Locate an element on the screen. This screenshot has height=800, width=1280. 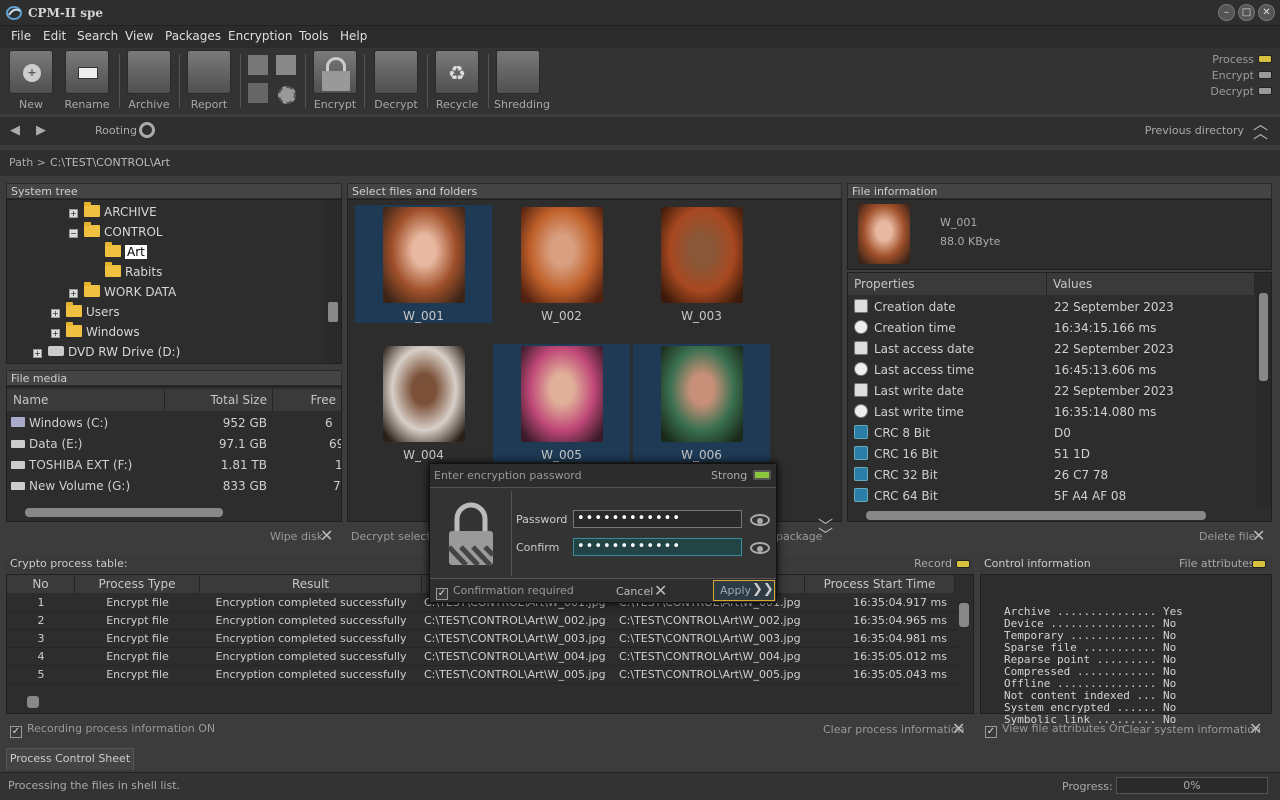
tree-item-users: + Users is located at coordinates (85, 313).